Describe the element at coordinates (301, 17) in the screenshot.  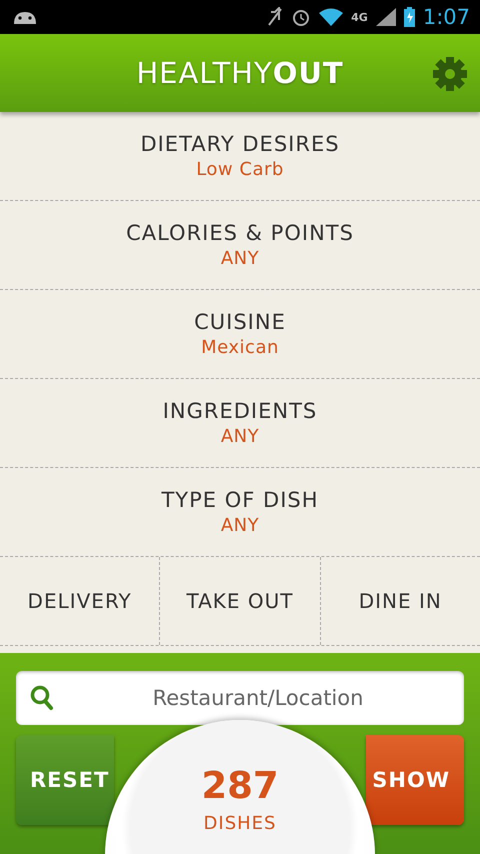
I see `alarm-icon` at that location.